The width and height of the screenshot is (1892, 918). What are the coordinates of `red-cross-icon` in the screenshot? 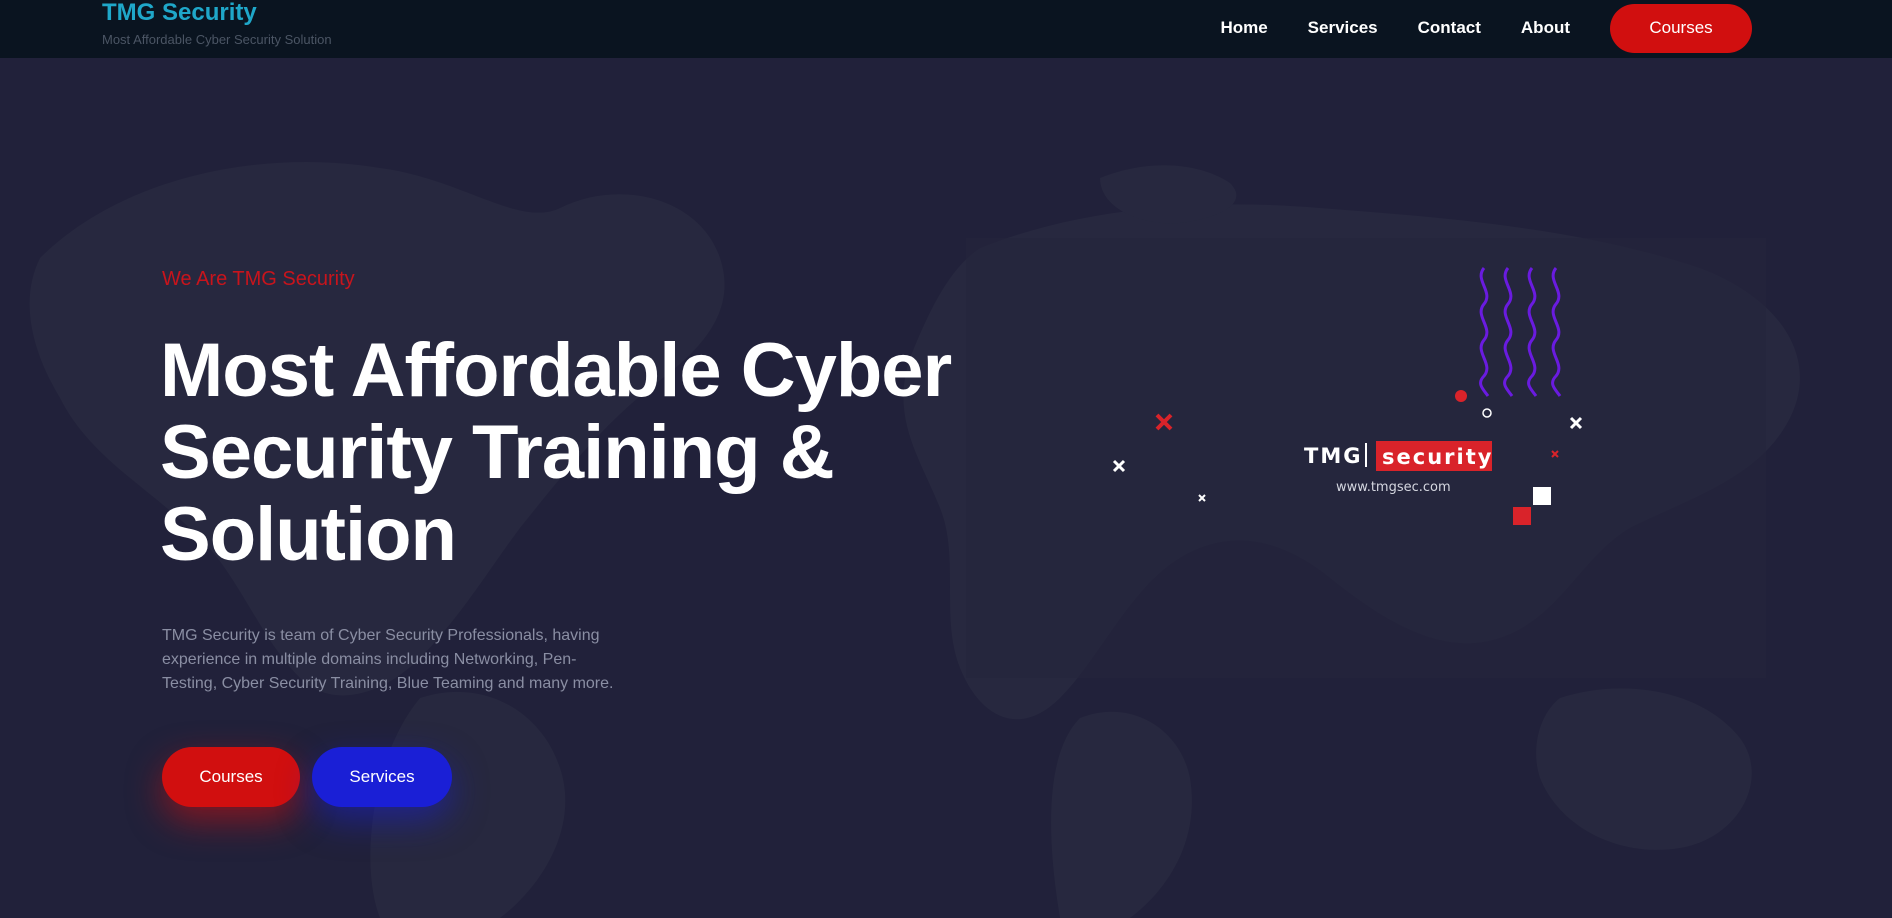 It's located at (1164, 422).